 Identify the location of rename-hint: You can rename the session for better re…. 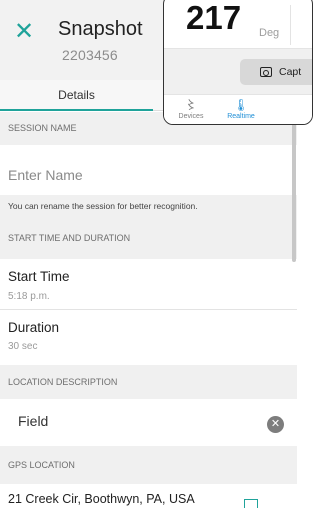
(148, 206).